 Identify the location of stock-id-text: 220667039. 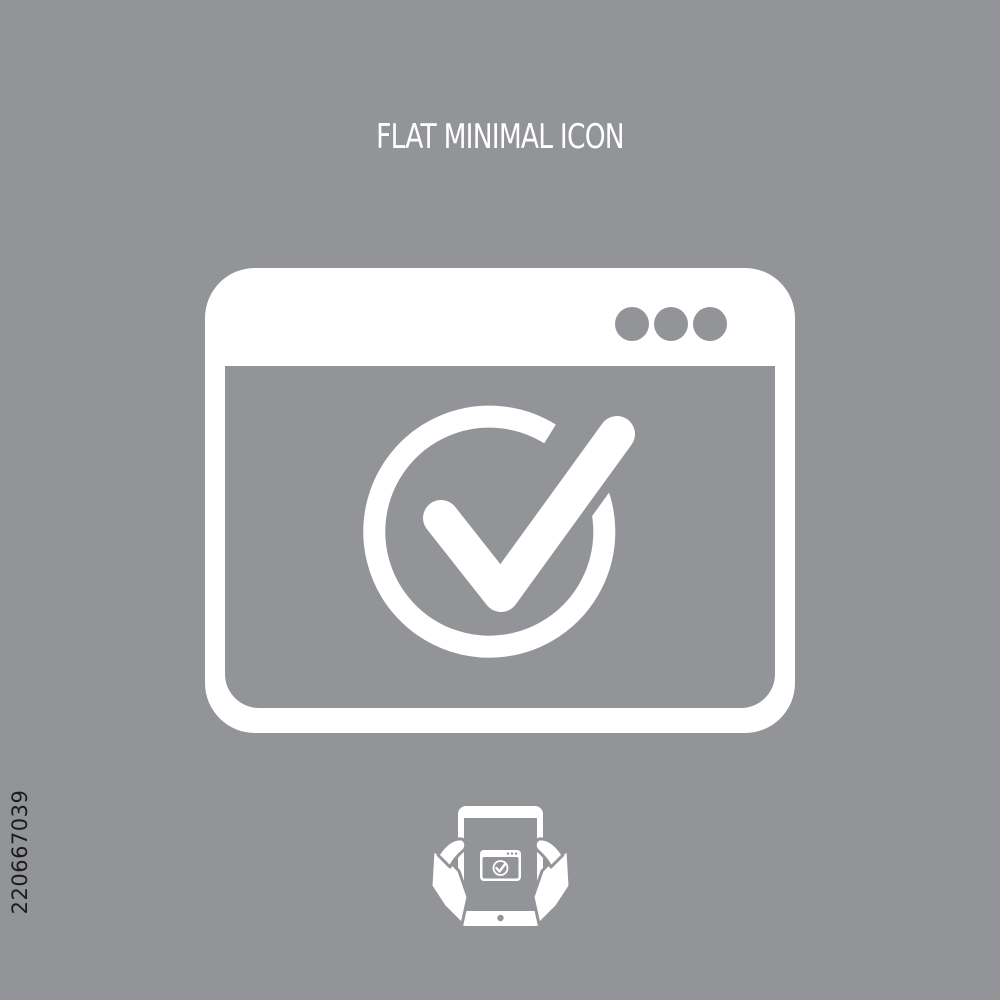
(20, 852).